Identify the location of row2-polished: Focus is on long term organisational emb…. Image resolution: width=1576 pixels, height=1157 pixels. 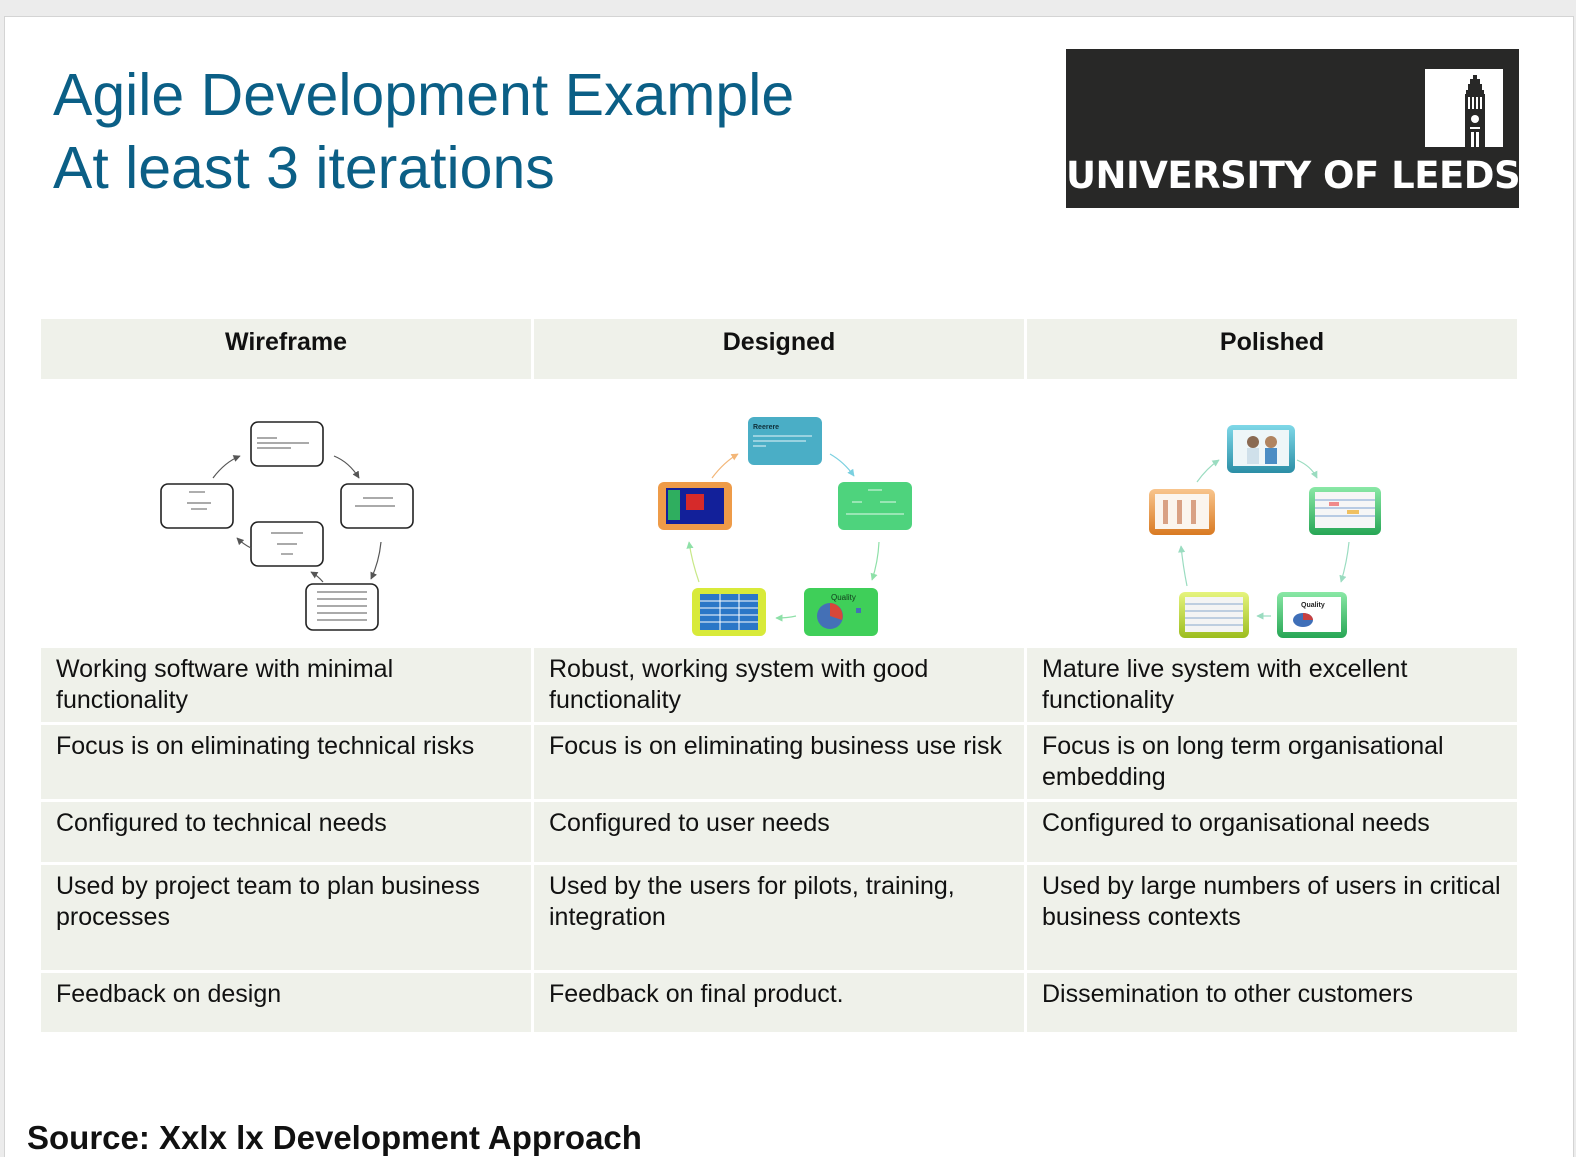
(1272, 762).